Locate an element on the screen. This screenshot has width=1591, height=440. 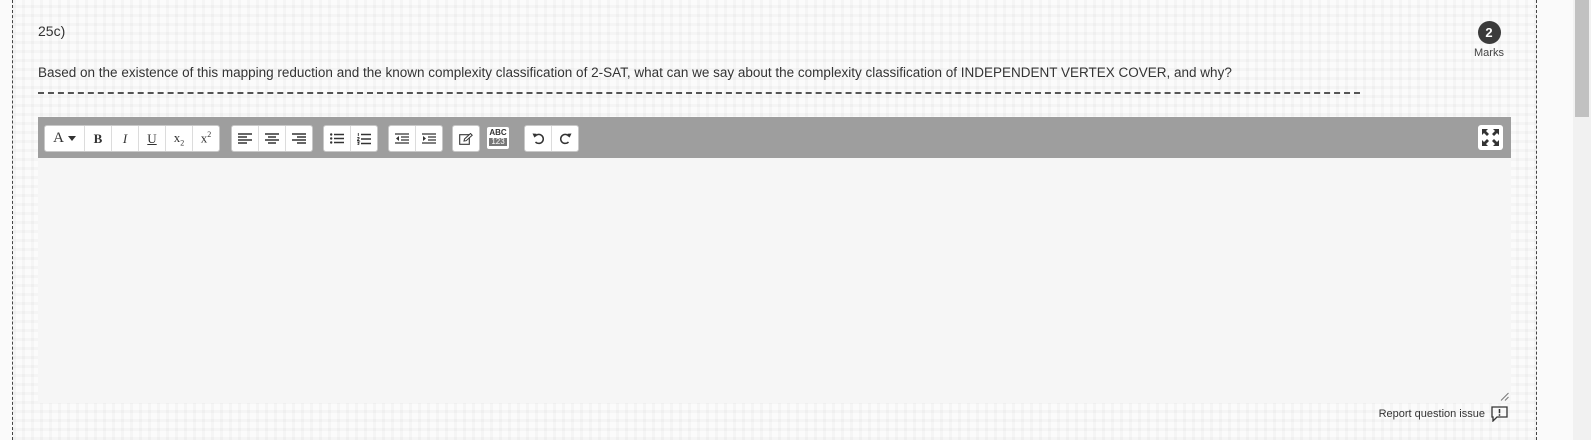
align-right-button is located at coordinates (299, 138).